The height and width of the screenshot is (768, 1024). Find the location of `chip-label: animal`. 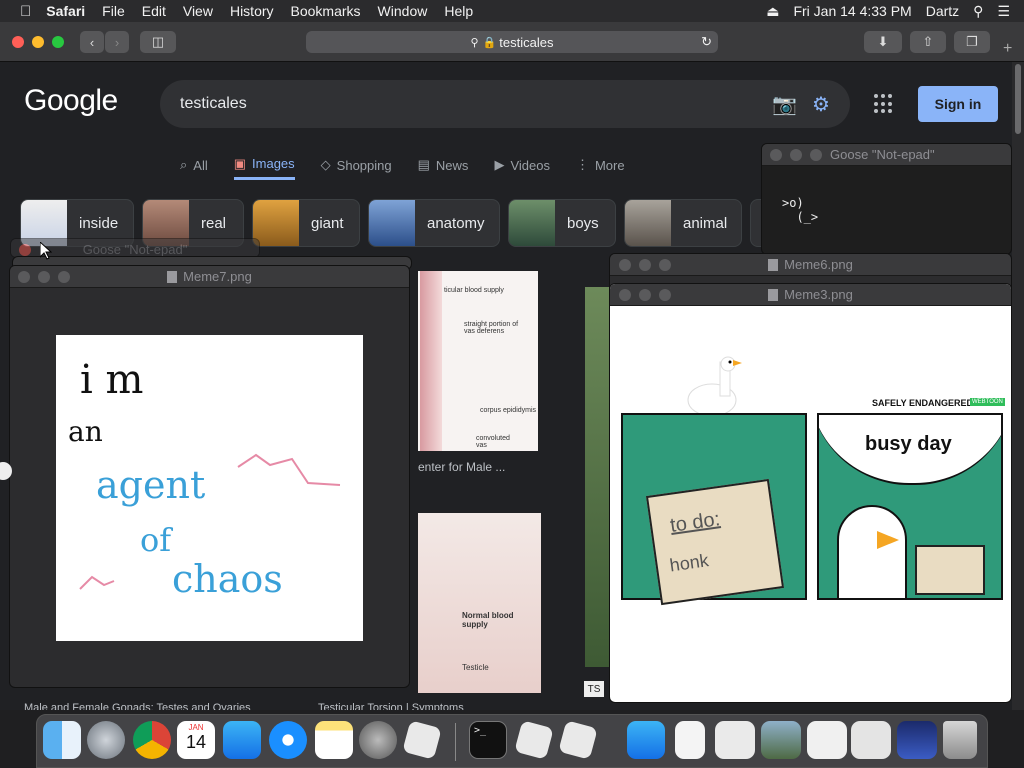

chip-label: animal is located at coordinates (705, 223).